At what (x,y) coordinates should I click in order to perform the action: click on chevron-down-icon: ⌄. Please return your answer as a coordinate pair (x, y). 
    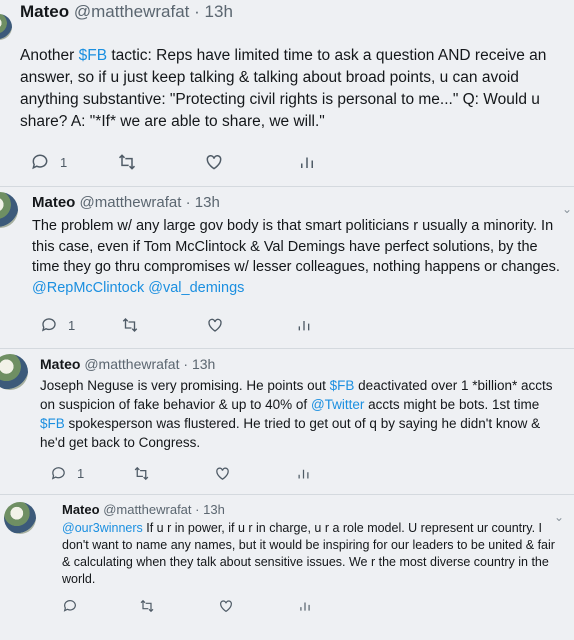
    Looking at the image, I should click on (567, 209).